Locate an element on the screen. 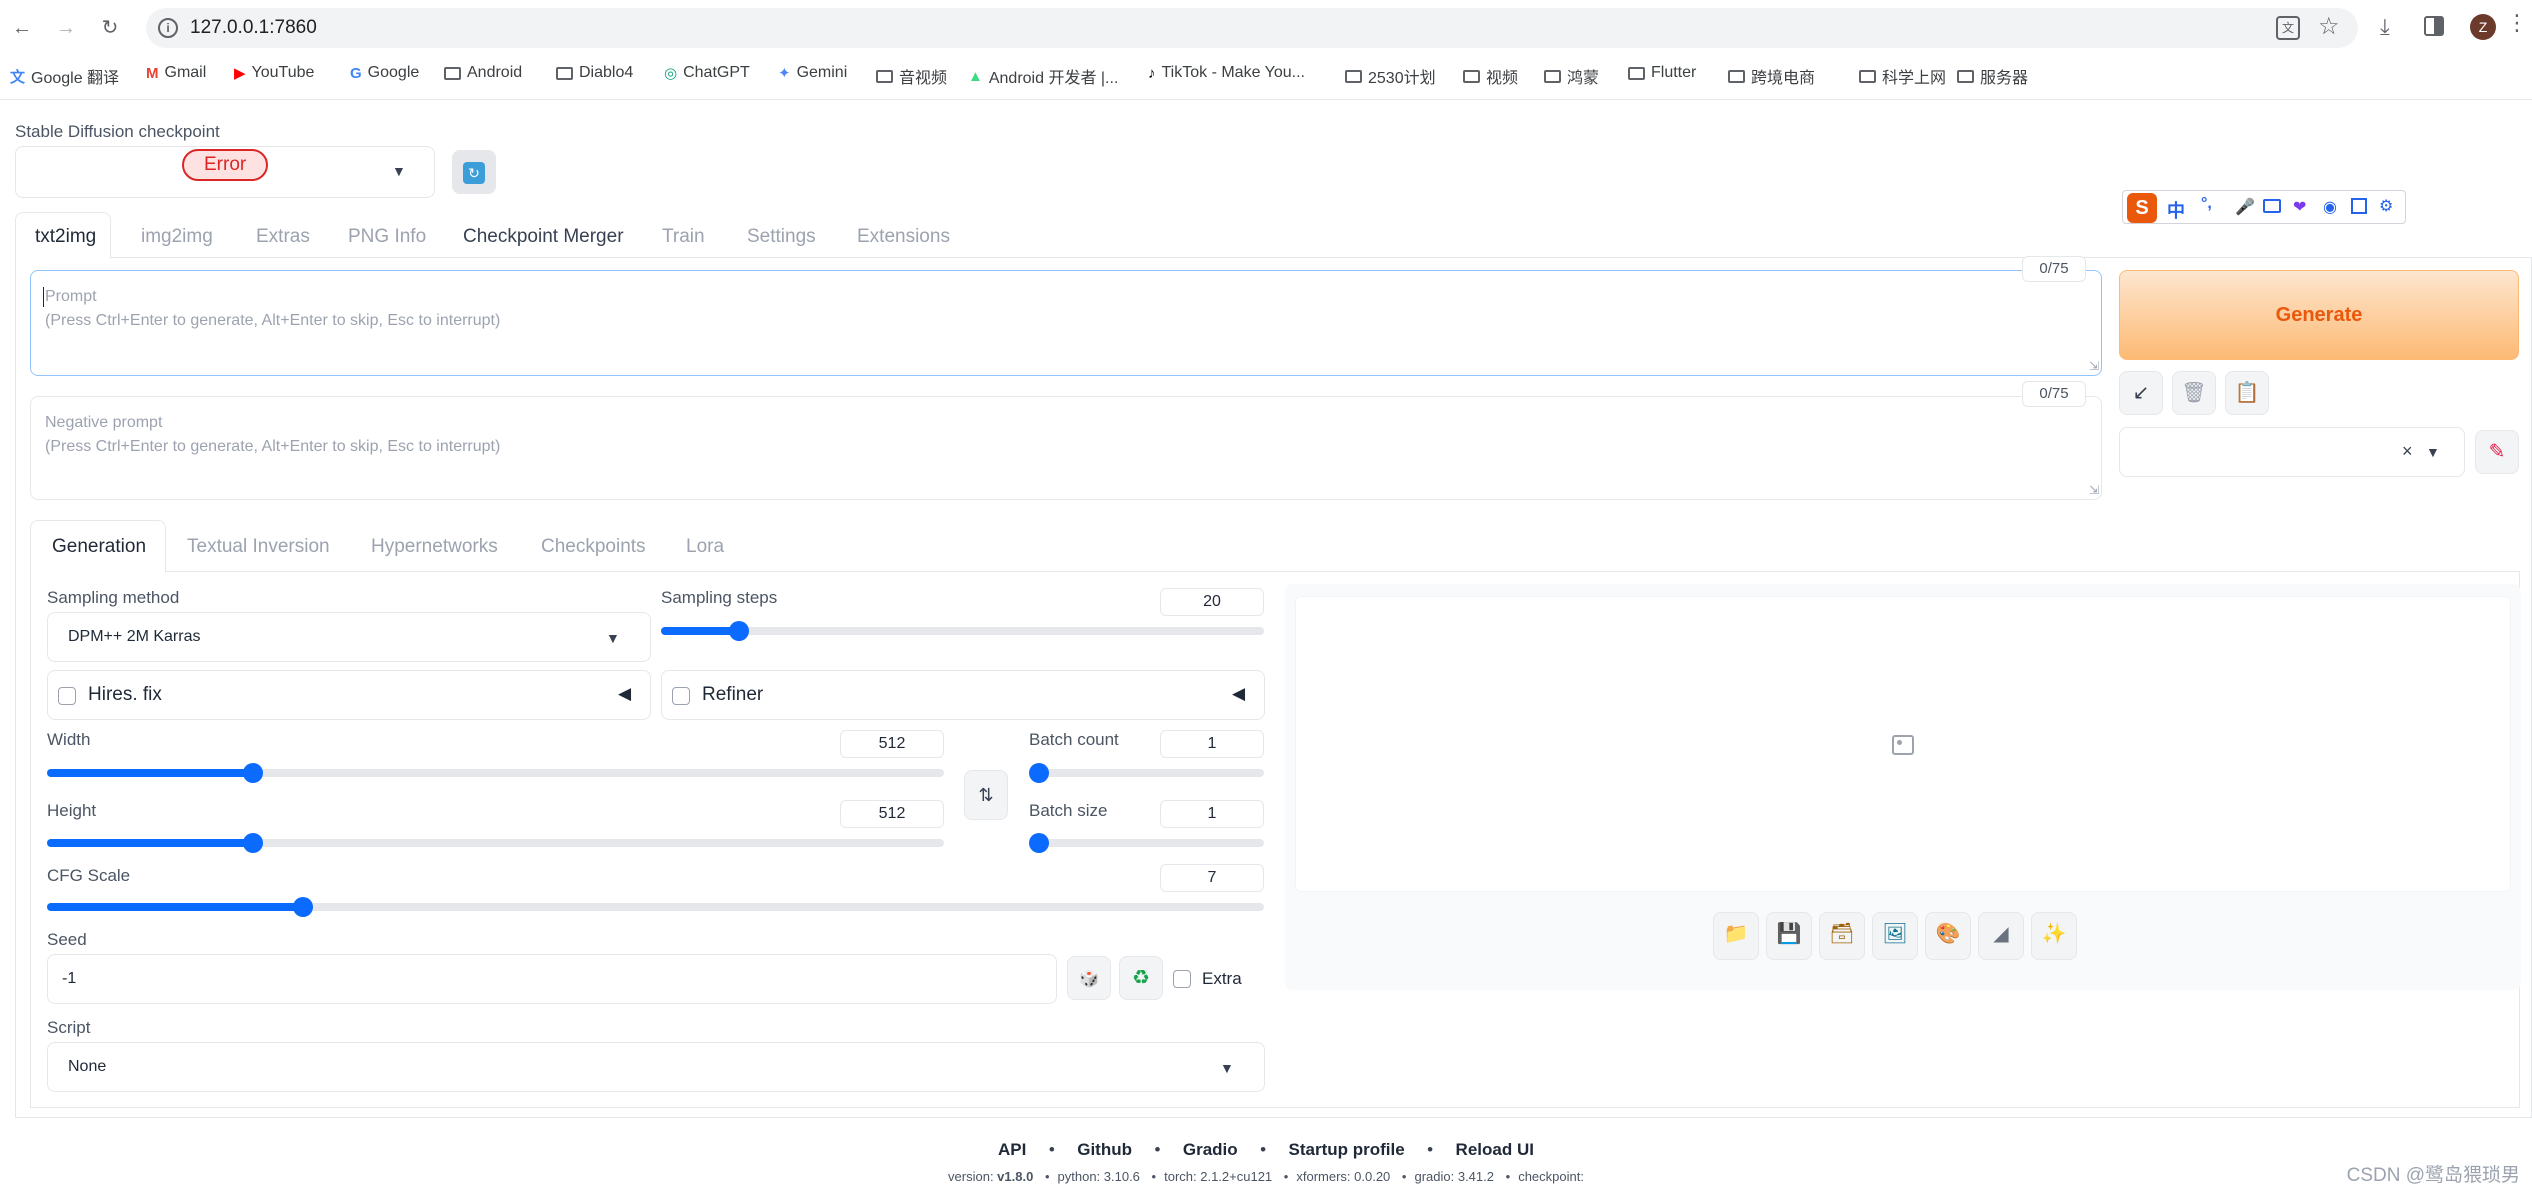  send-to-extras-button: ◢ is located at coordinates (2001, 936).